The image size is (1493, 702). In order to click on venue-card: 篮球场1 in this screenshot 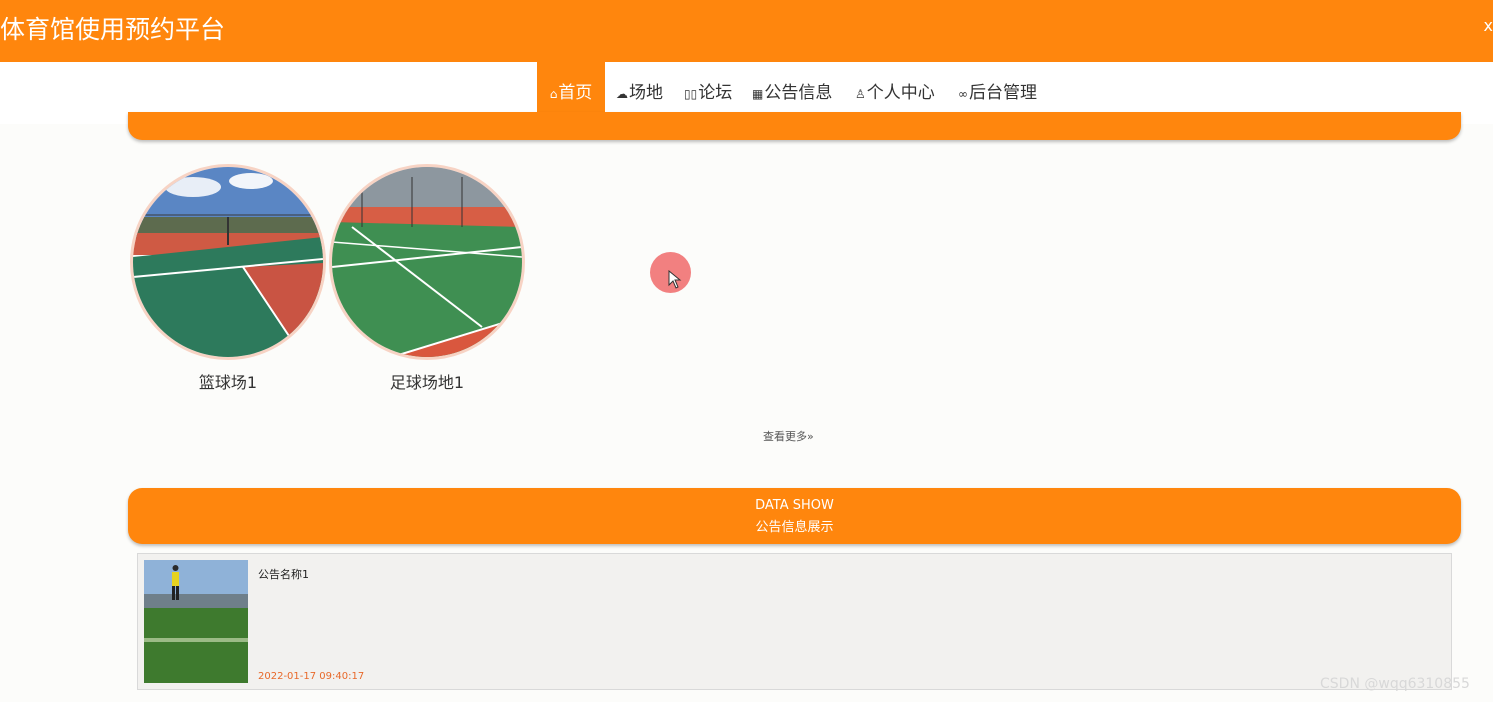, I will do `click(228, 278)`.